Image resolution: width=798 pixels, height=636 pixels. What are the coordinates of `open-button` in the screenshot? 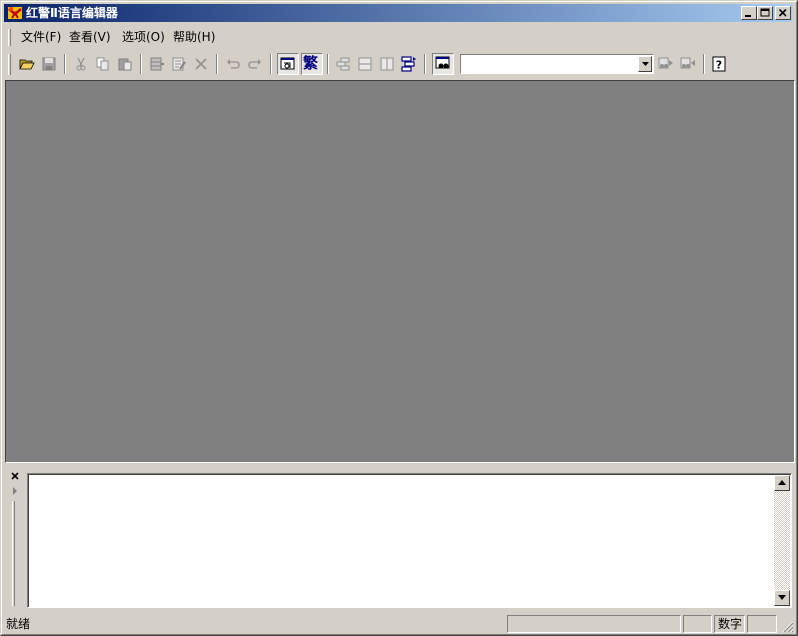 It's located at (27, 64).